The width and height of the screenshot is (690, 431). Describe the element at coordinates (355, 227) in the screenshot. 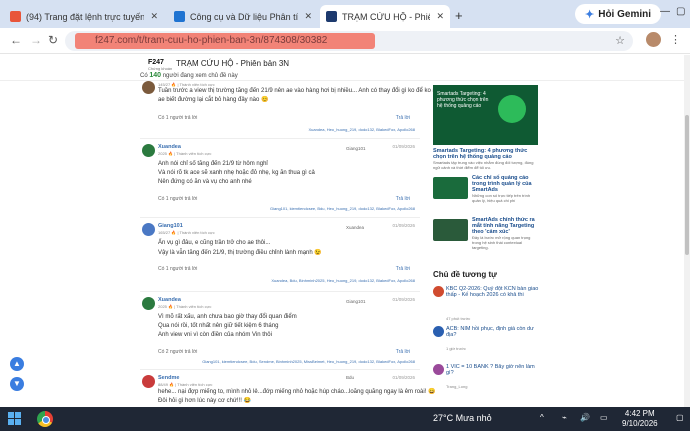

I see `post-quote-author: Xuandea` at that location.